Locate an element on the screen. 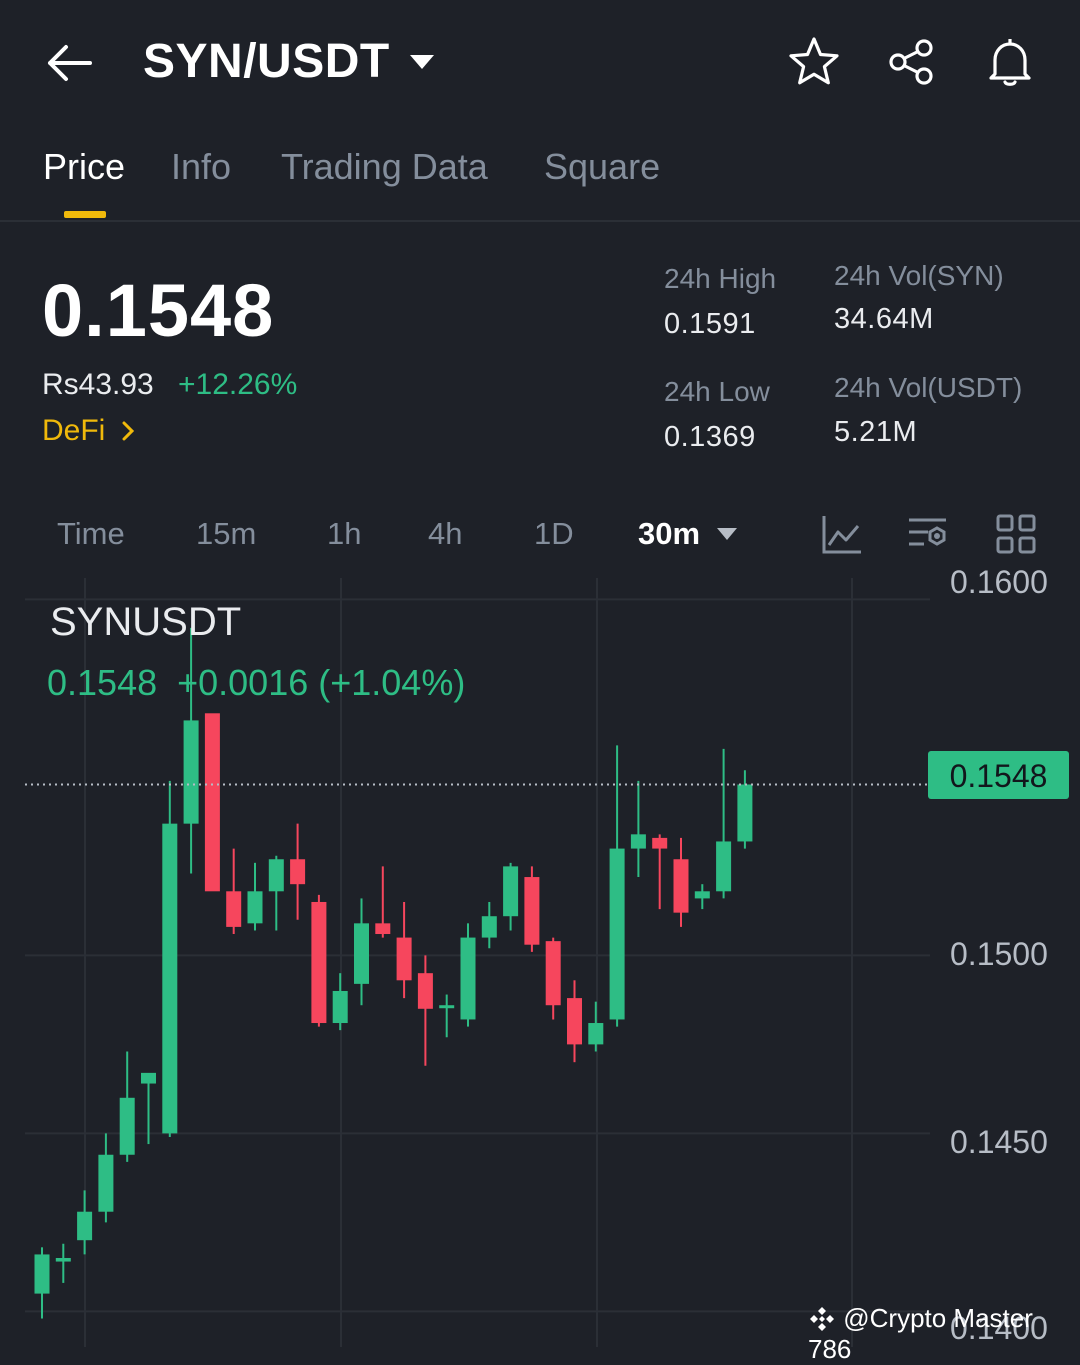 This screenshot has width=1080, height=1365. stat-vol-base-value: 34.64M is located at coordinates (884, 319).